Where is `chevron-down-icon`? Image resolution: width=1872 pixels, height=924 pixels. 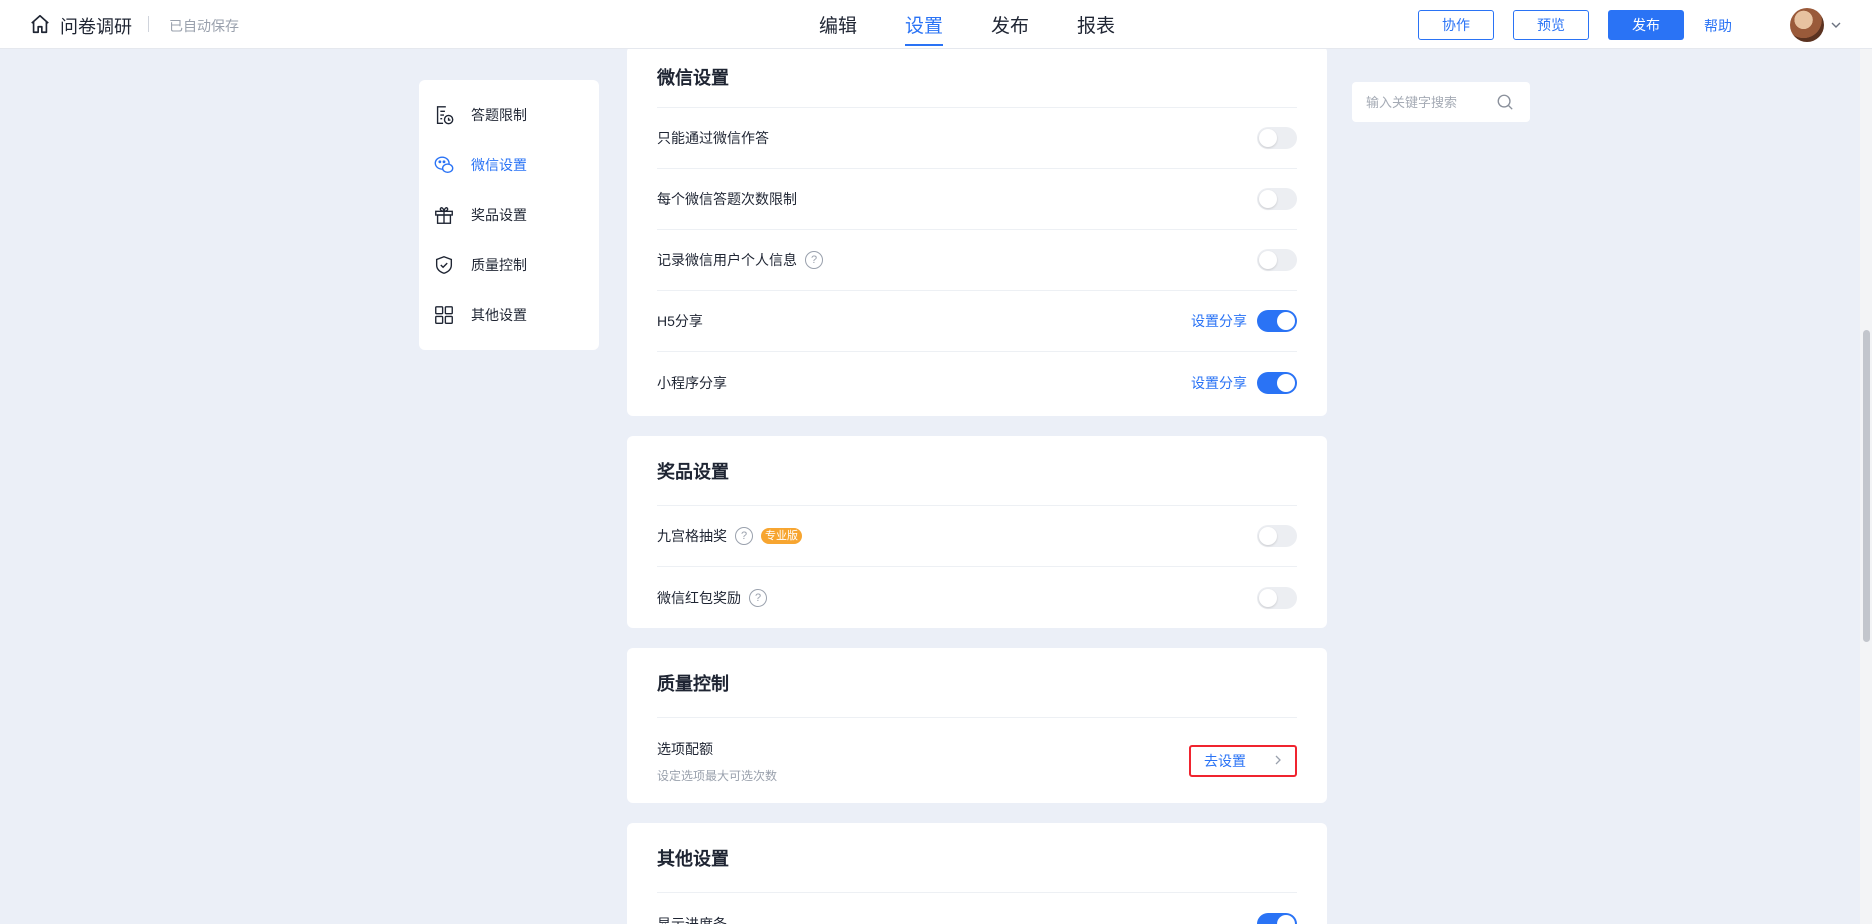
chevron-down-icon is located at coordinates (1836, 25).